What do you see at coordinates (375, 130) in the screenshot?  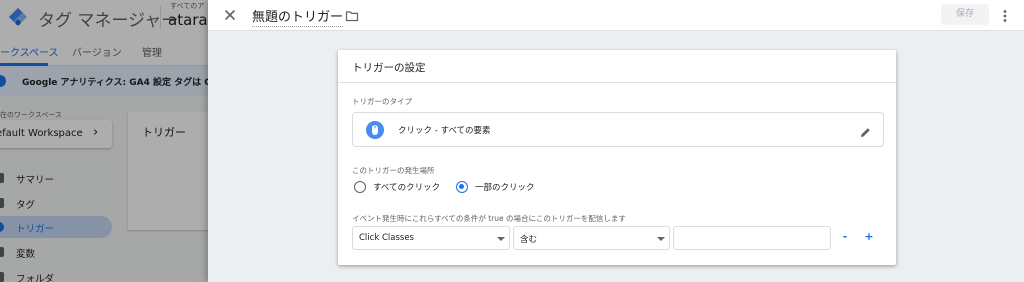 I see `click-mouse-icon` at bounding box center [375, 130].